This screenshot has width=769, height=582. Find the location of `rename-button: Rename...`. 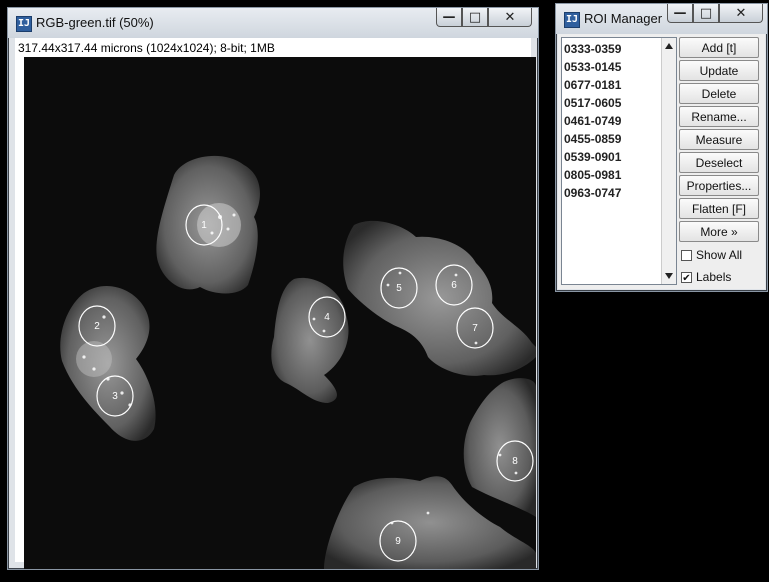

rename-button: Rename... is located at coordinates (719, 116).